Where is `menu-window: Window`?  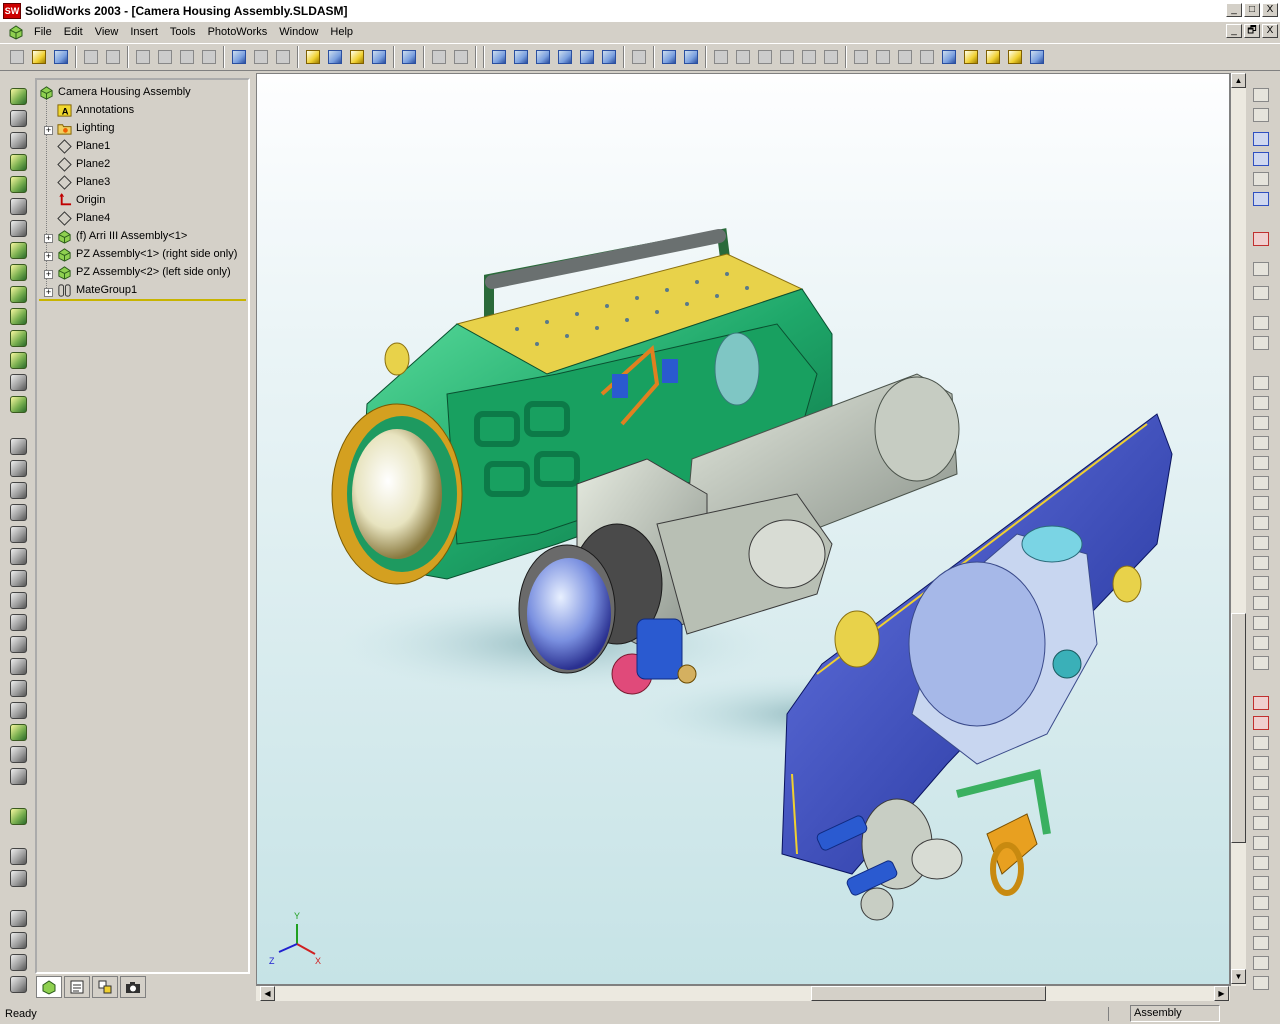
menu-window: Window is located at coordinates (298, 32).